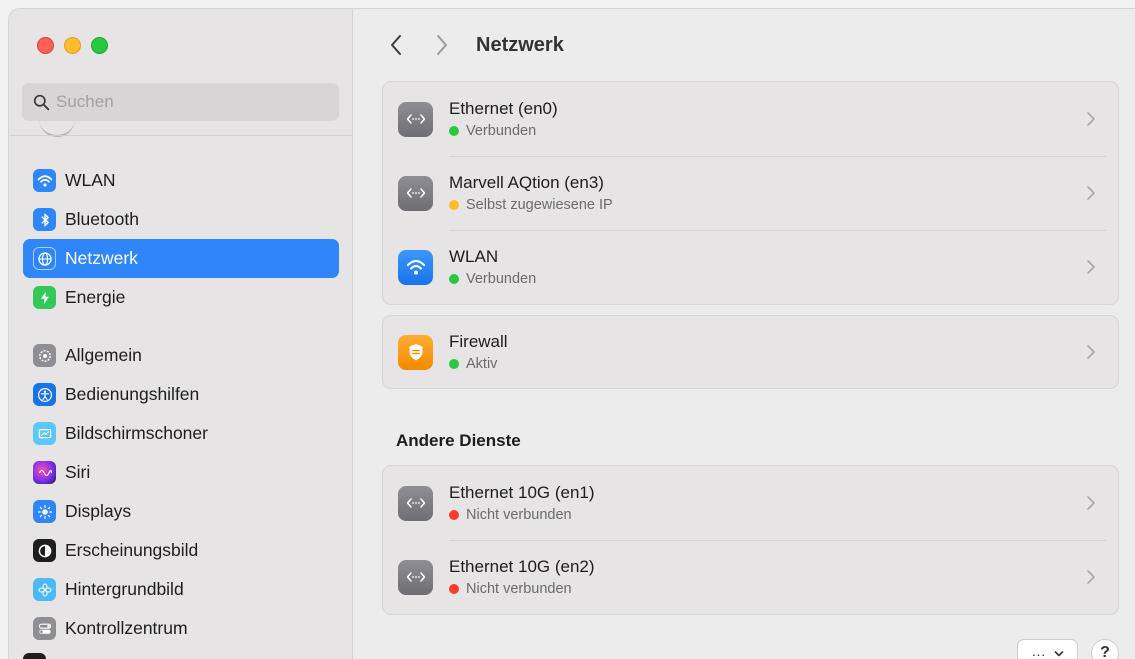  Describe the element at coordinates (522, 492) in the screenshot. I see `service-name: Ethernet 10G (en1)` at that location.